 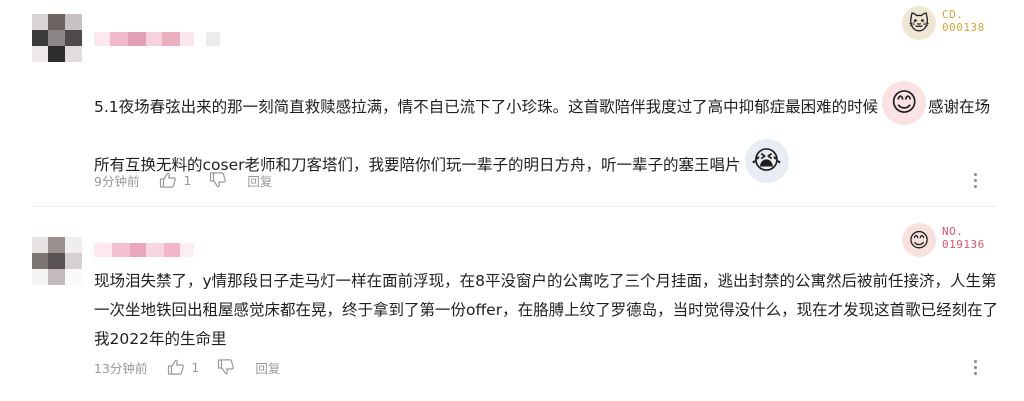 I want to click on comment-meta: 9分钟前 1 回复, so click(x=183, y=180).